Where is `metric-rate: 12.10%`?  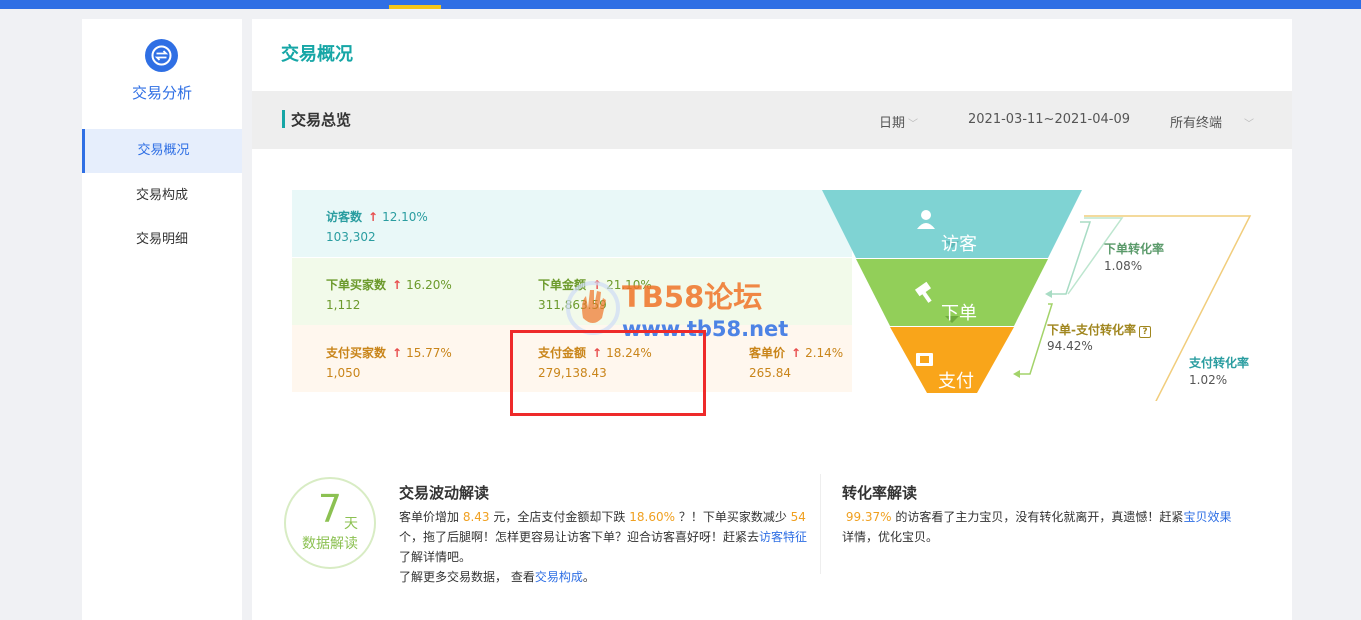
metric-rate: 12.10% is located at coordinates (405, 217).